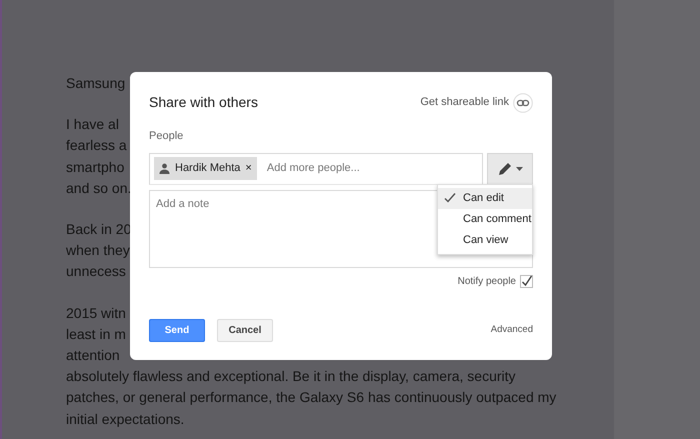 Image resolution: width=700 pixels, height=439 pixels. Describe the element at coordinates (96, 272) in the screenshot. I see `document-text-line: unnecess` at that location.